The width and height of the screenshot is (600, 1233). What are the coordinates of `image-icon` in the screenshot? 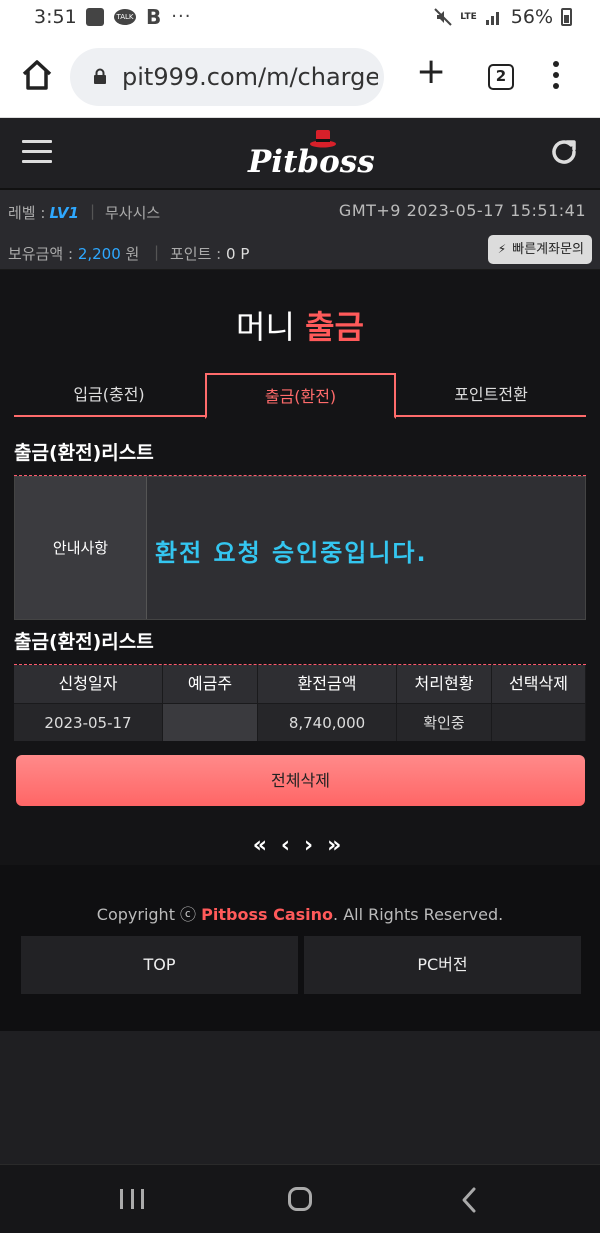 It's located at (95, 17).